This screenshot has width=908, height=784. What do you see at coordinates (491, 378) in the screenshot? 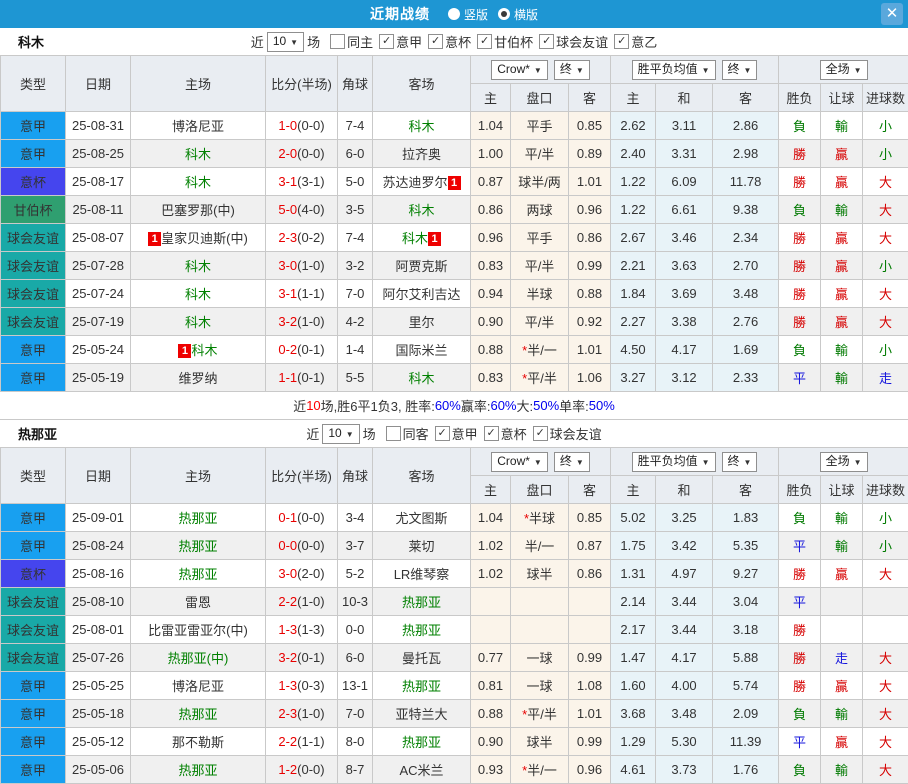
I see `odds-home-cell: 0.83` at bounding box center [491, 378].